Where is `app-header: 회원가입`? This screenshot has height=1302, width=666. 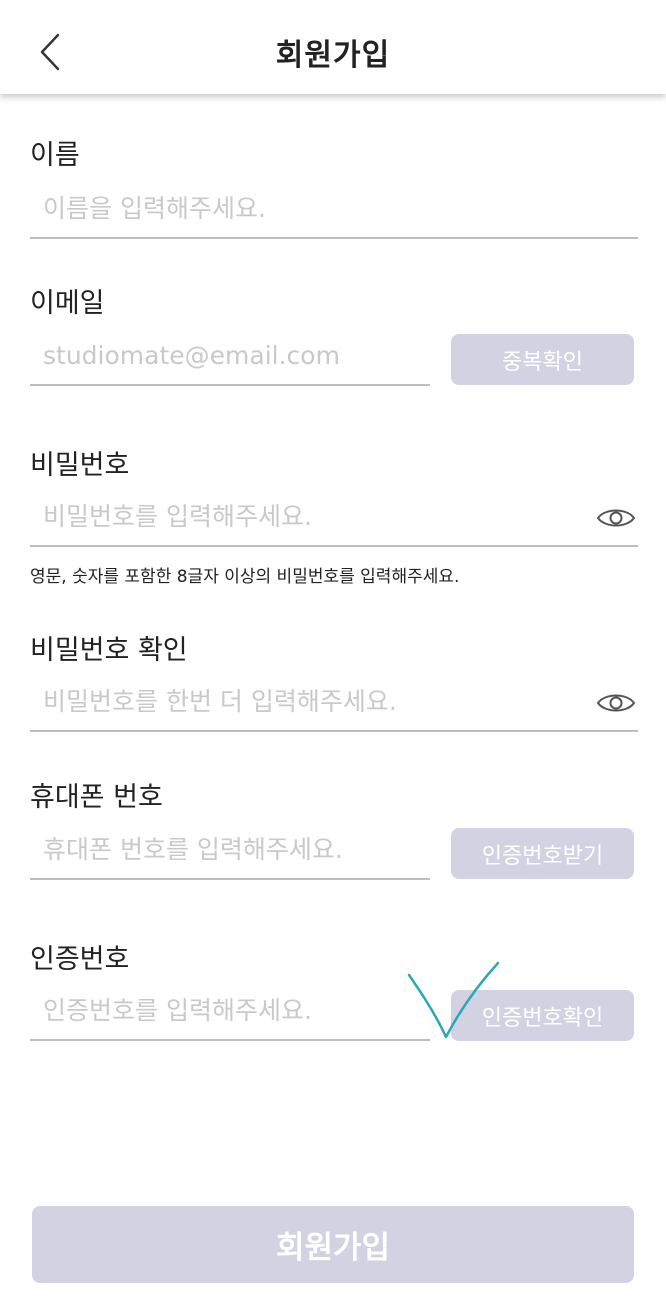 app-header: 회원가입 is located at coordinates (333, 47).